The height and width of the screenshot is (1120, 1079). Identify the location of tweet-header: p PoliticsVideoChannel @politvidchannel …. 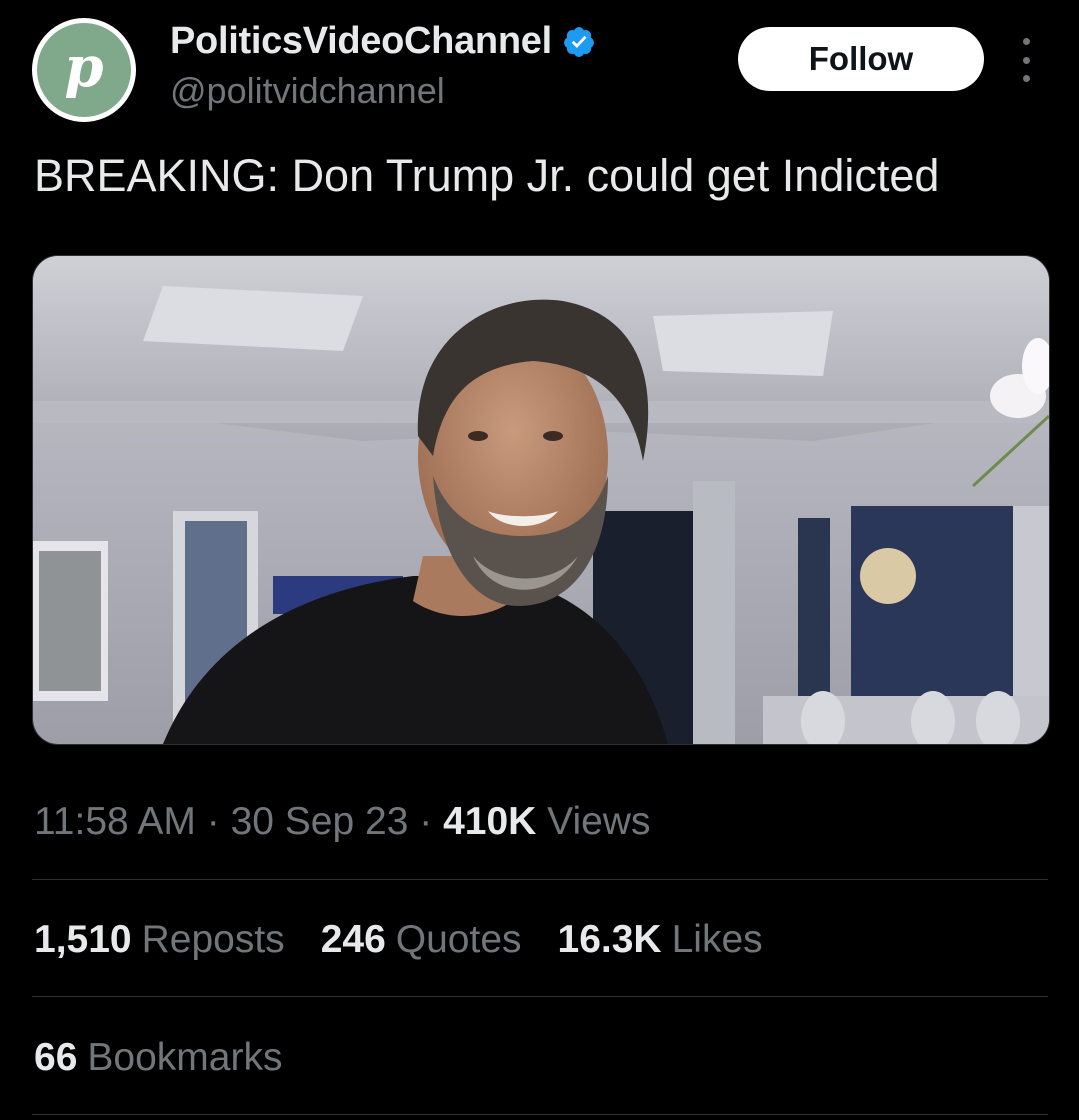
(539, 70).